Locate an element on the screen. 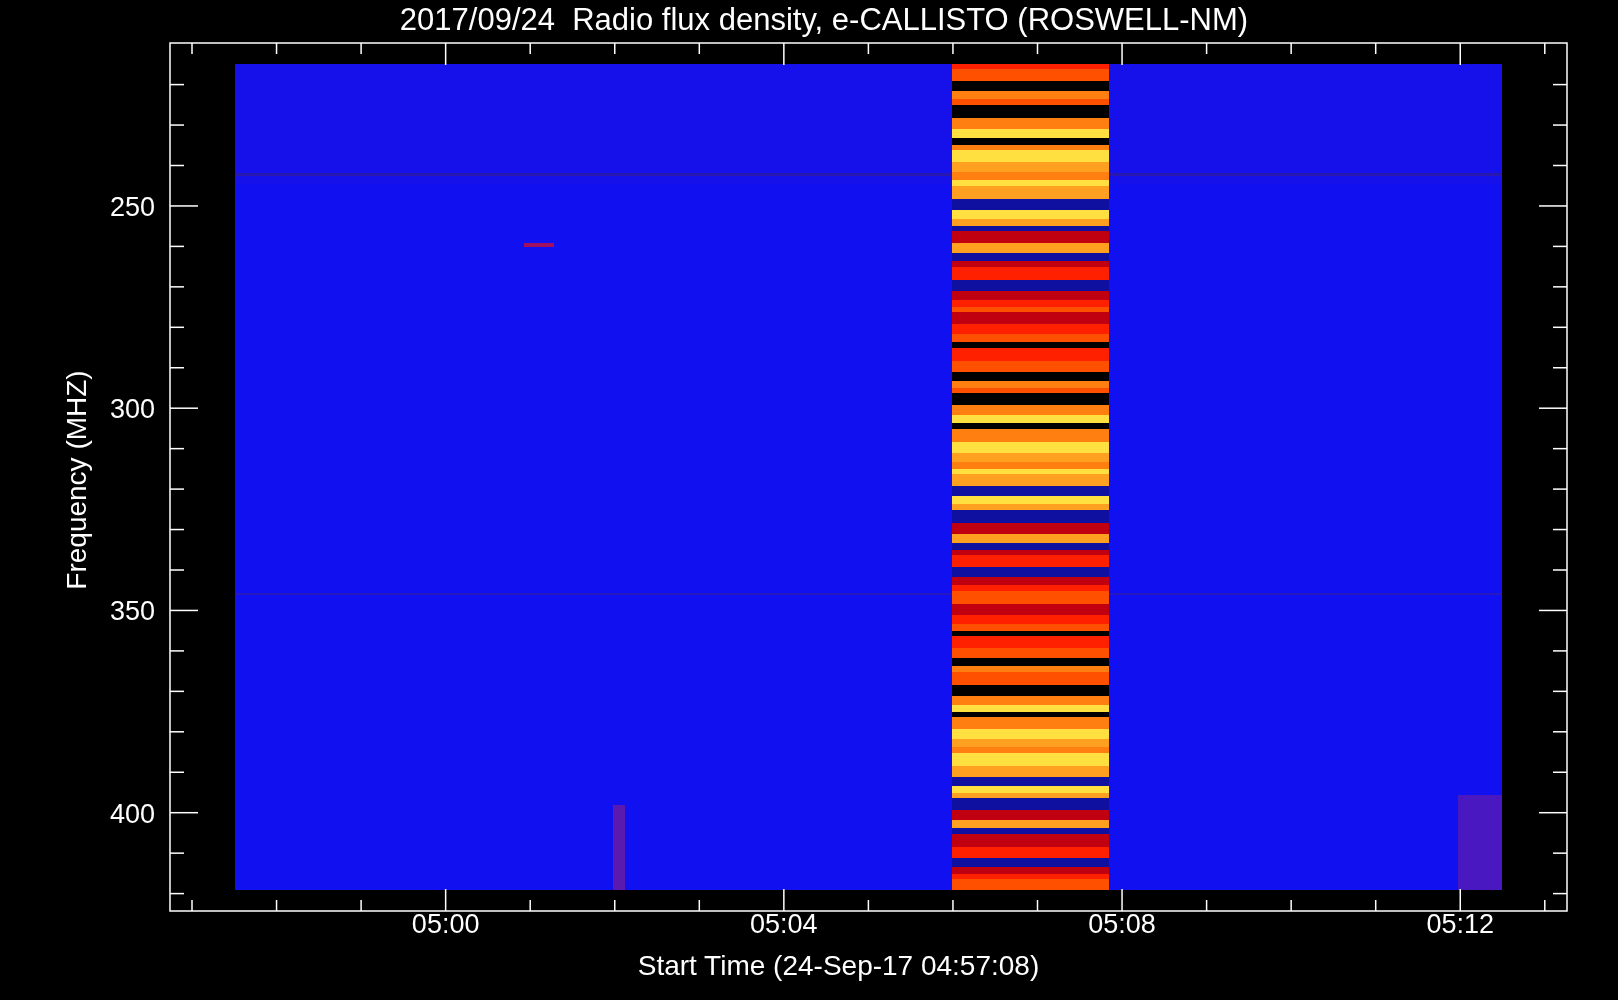  y-tick-label: 350 is located at coordinates (132, 611).